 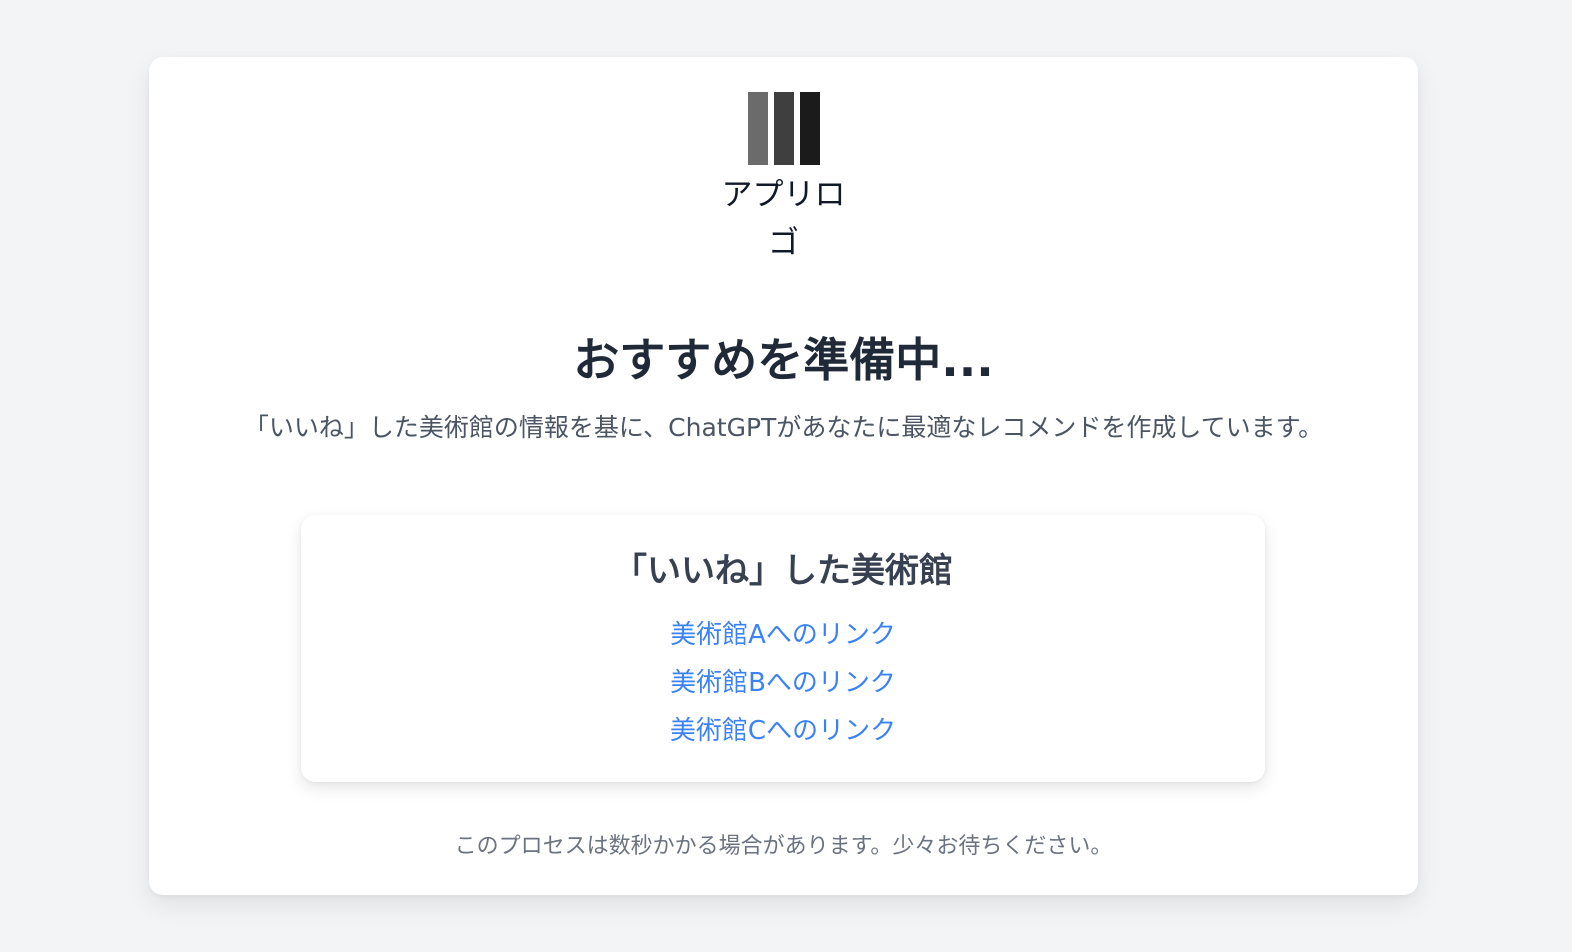 I want to click on list-item: 美術館Cへのリンク, so click(x=783, y=731).